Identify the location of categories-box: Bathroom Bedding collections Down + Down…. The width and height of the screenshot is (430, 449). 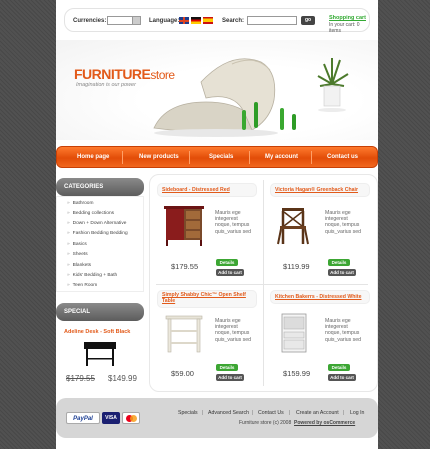
(100, 244).